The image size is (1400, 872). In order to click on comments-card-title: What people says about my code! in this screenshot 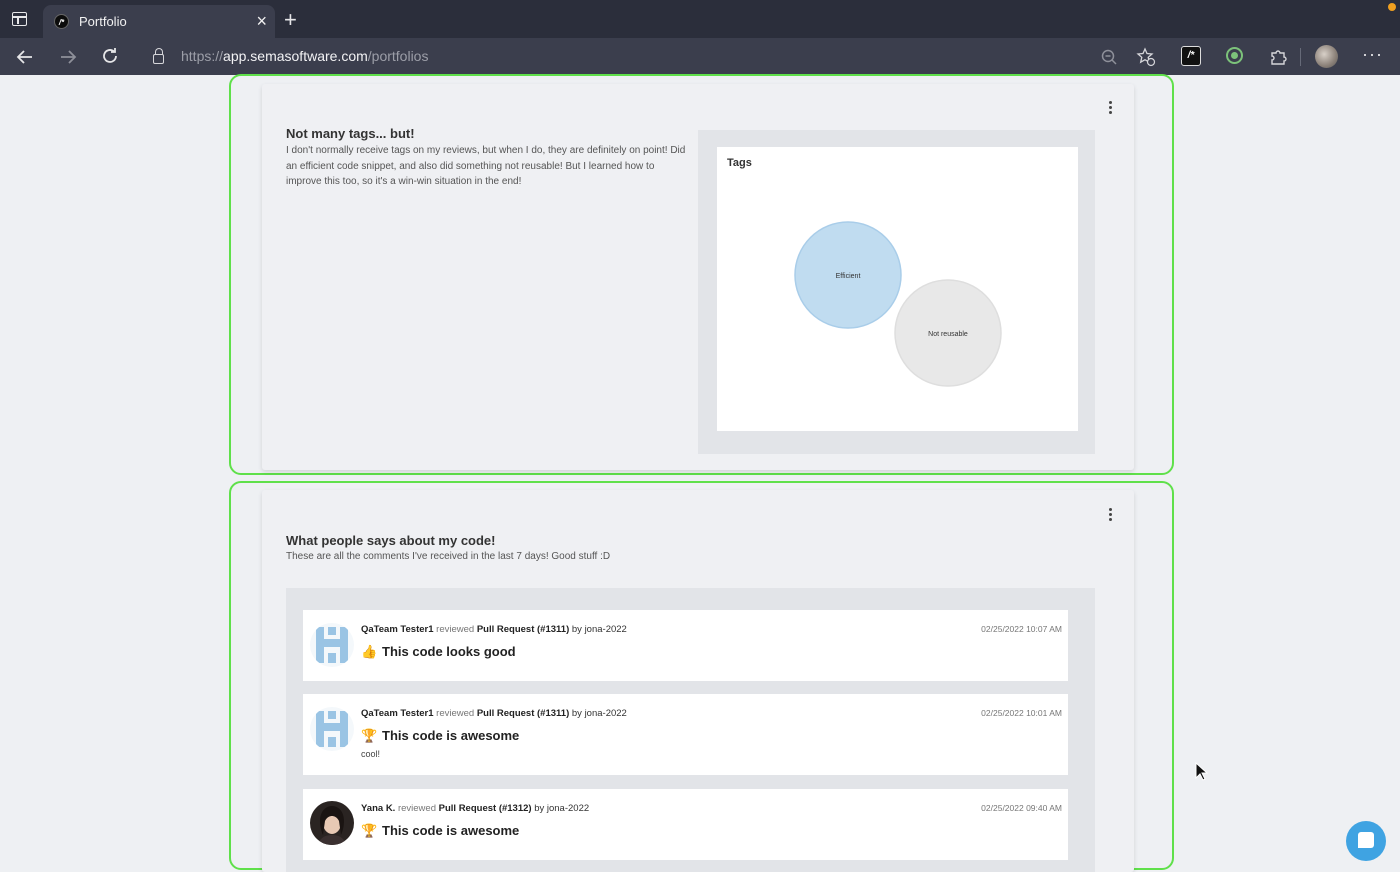, I will do `click(391, 540)`.